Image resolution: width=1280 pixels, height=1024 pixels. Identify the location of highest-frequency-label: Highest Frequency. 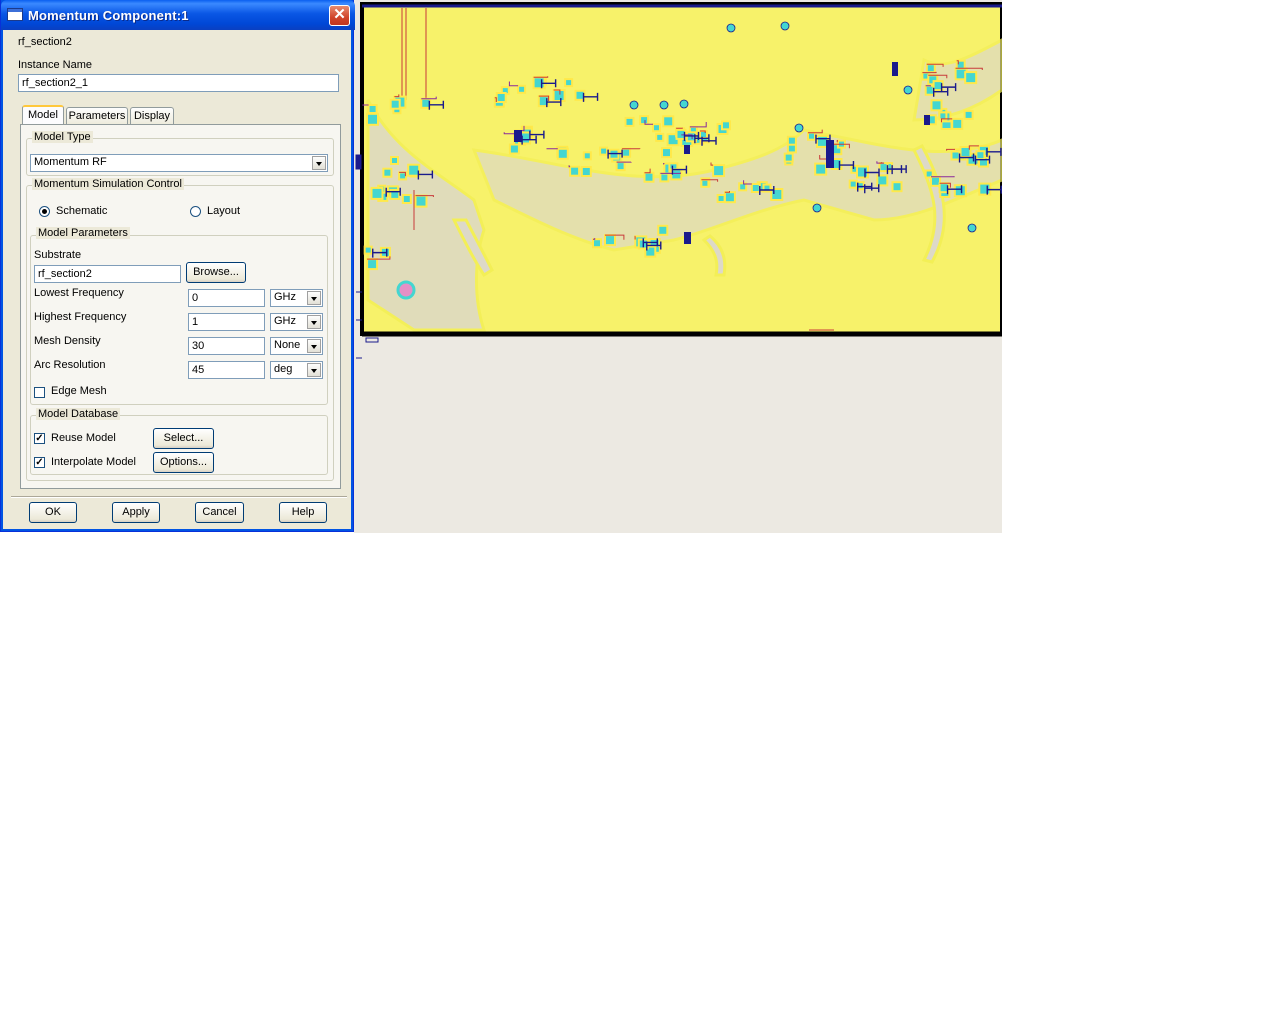
(80, 317).